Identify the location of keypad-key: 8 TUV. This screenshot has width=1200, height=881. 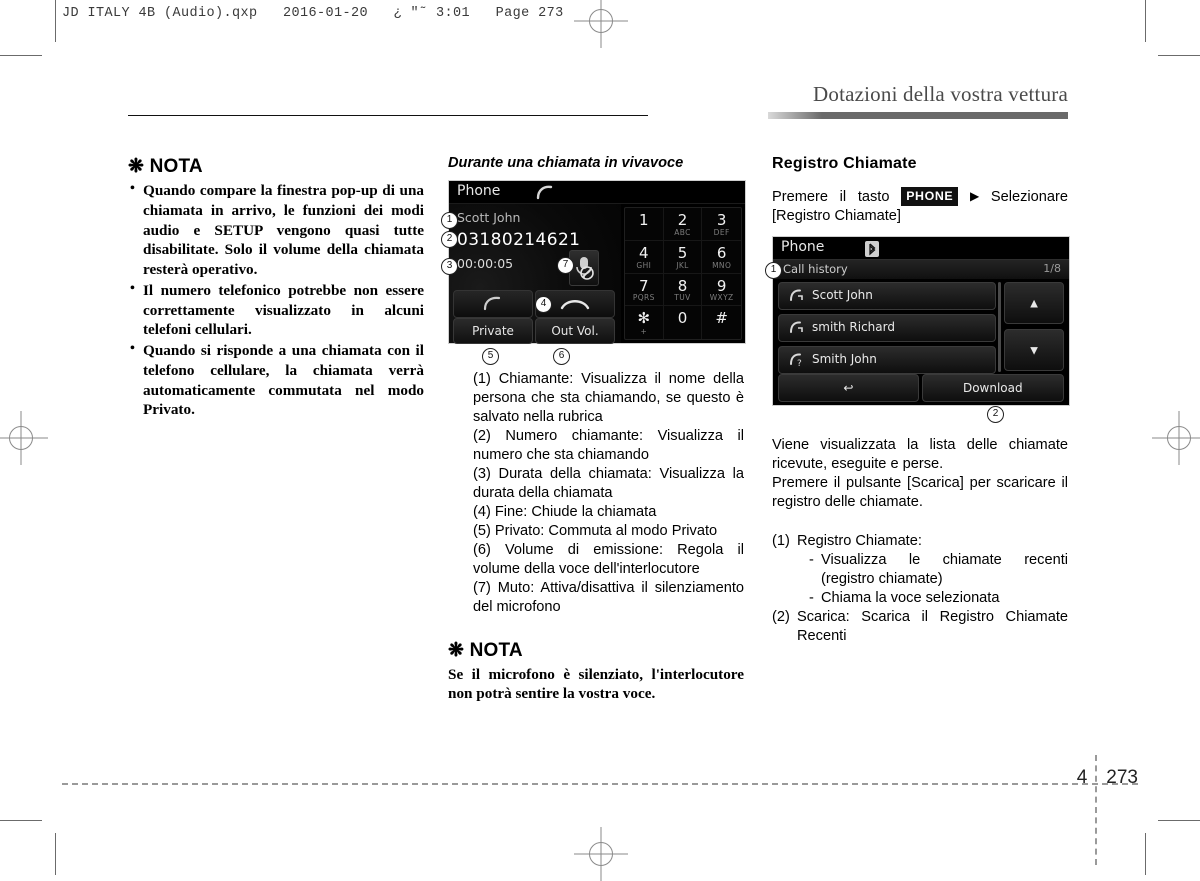
(683, 290).